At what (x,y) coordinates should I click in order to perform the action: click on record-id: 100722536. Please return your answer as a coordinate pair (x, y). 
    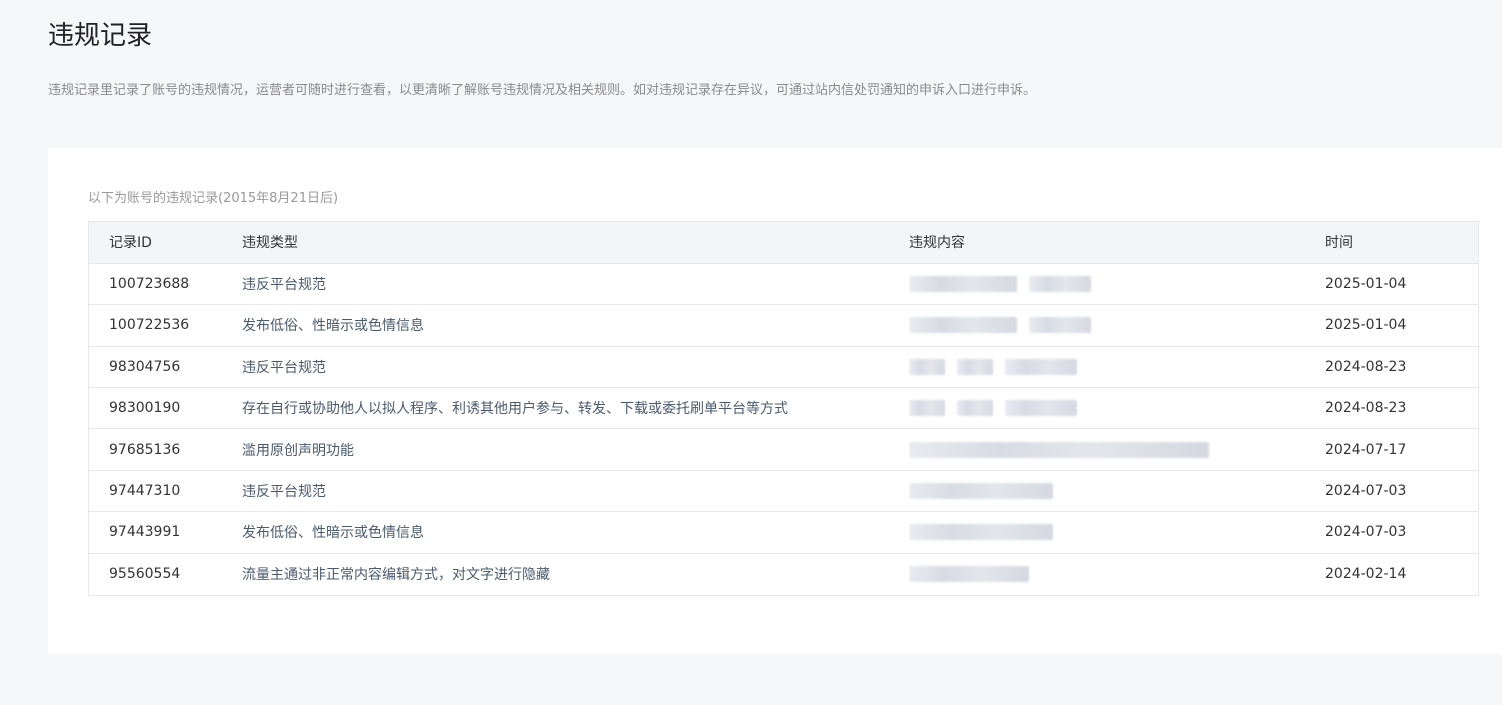
    Looking at the image, I should click on (149, 325).